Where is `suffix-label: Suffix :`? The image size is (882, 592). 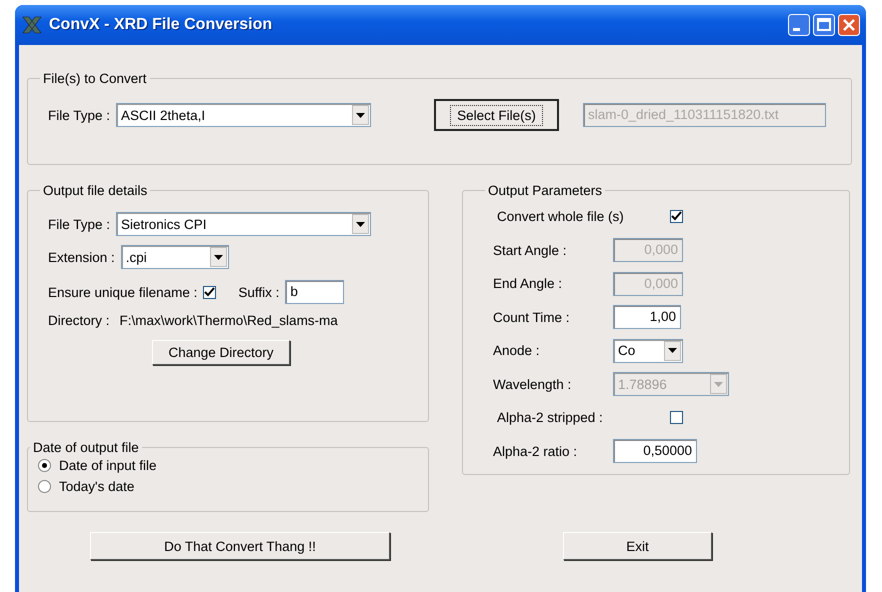
suffix-label: Suffix : is located at coordinates (259, 292).